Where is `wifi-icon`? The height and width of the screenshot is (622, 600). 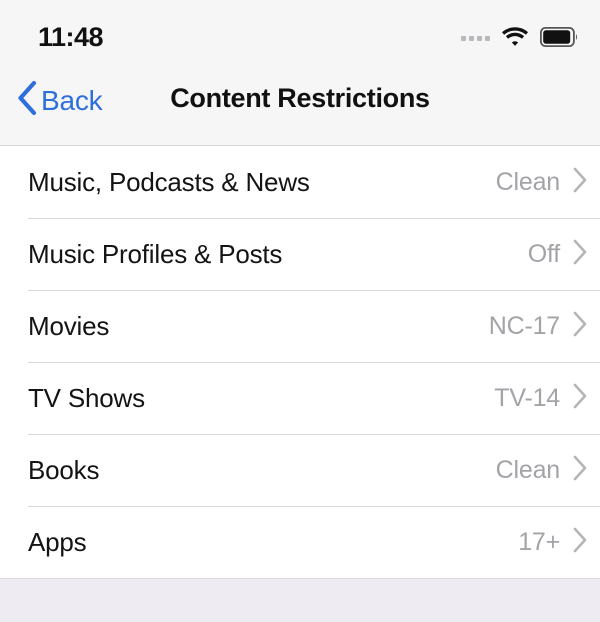 wifi-icon is located at coordinates (515, 38).